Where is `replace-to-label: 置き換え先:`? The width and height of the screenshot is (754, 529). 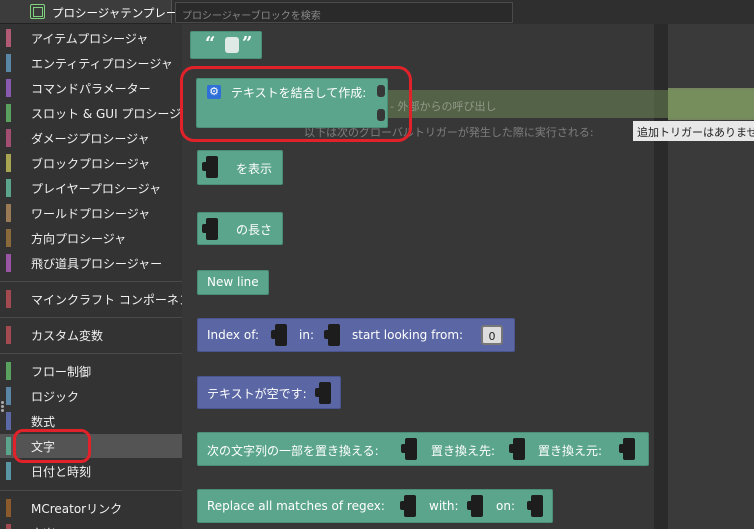 replace-to-label: 置き換え先: is located at coordinates (463, 451).